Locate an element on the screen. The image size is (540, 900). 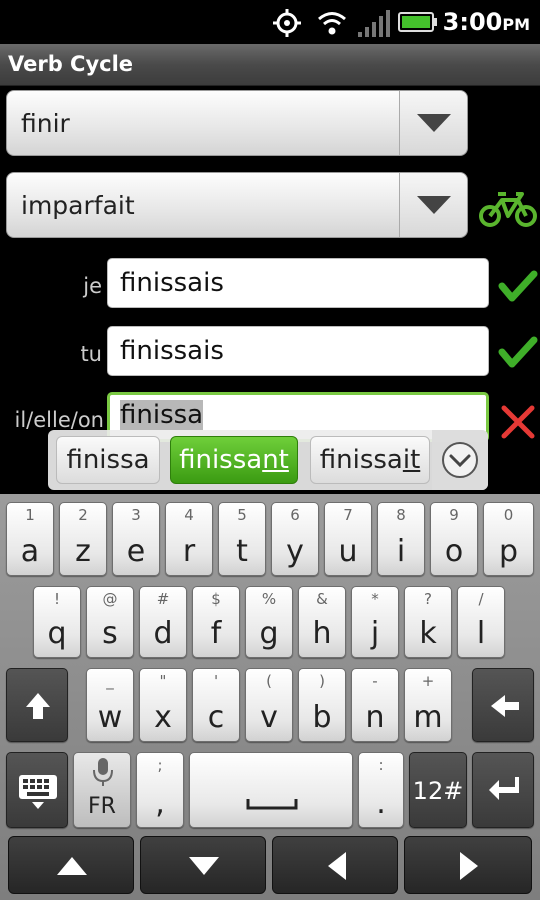
bicycle-icon is located at coordinates (508, 208).